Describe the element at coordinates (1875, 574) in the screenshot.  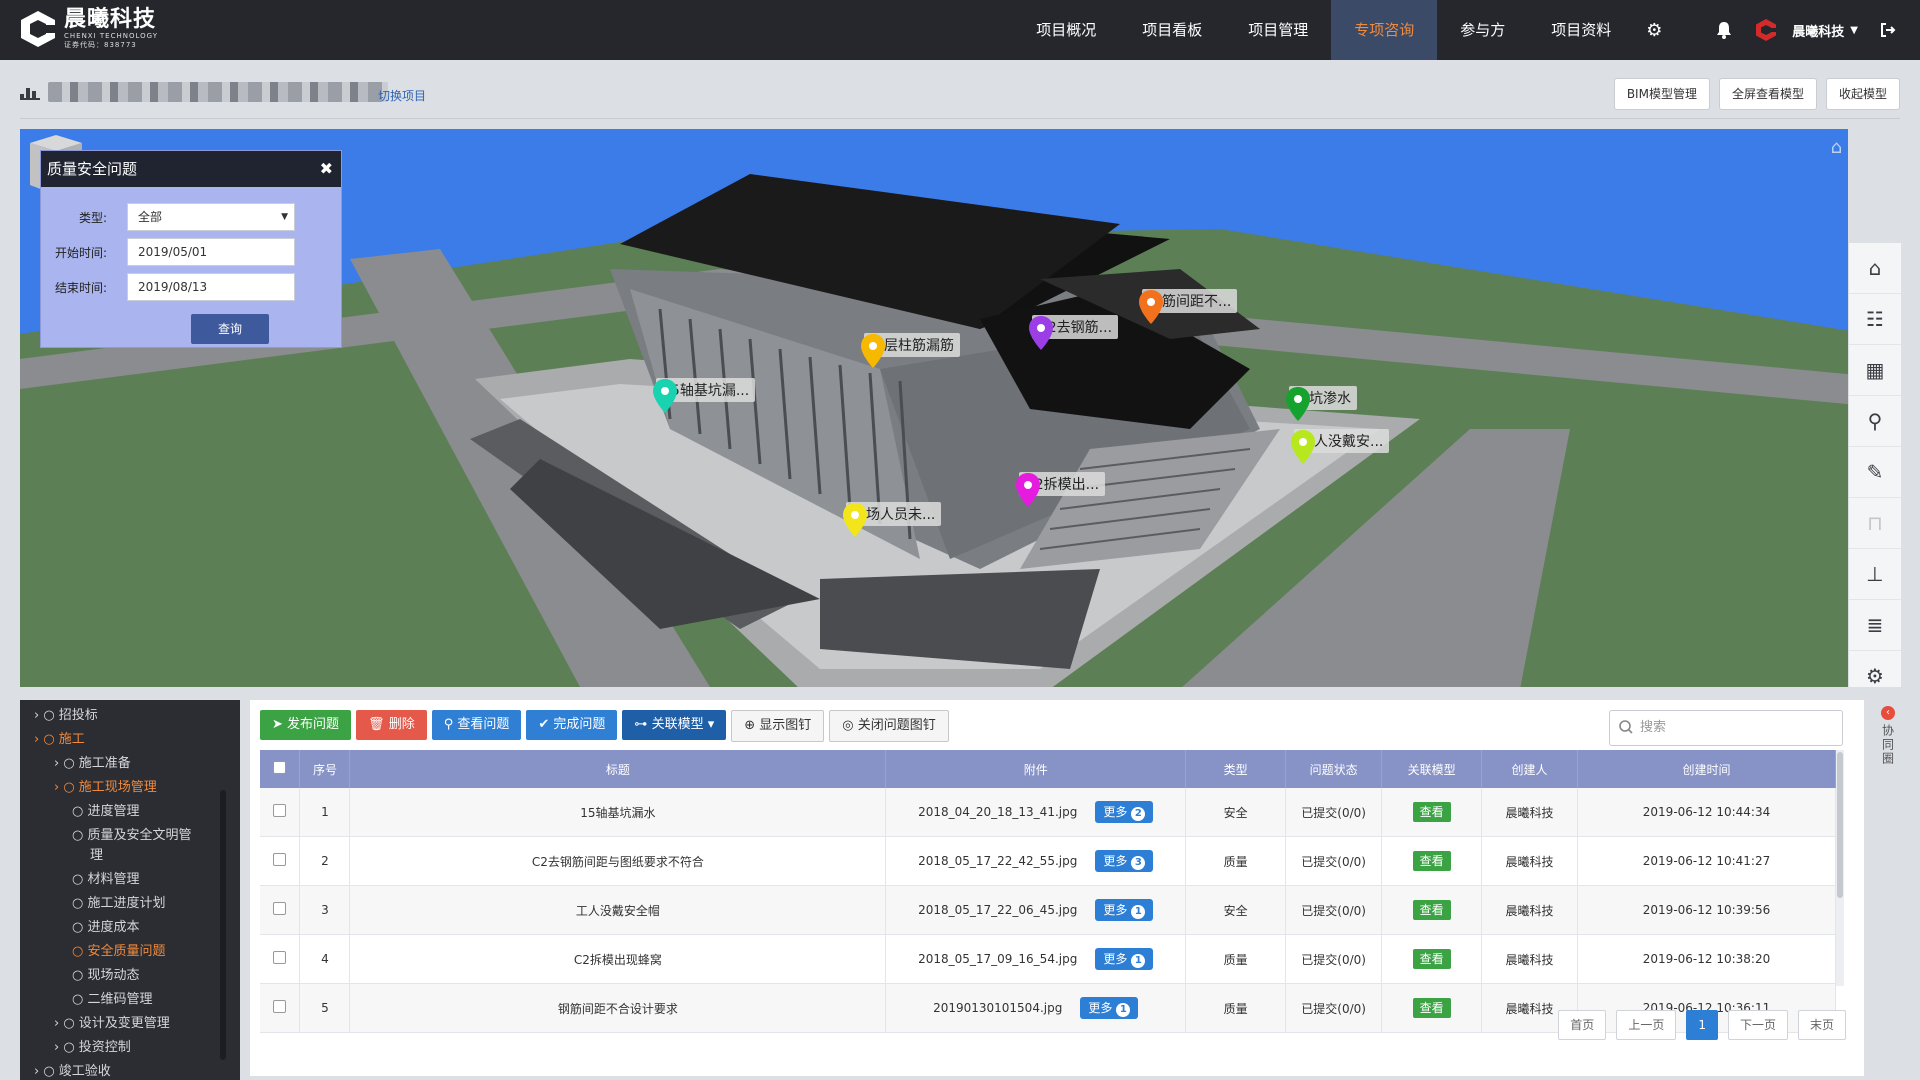
I see `pin-icon: ⊥` at that location.